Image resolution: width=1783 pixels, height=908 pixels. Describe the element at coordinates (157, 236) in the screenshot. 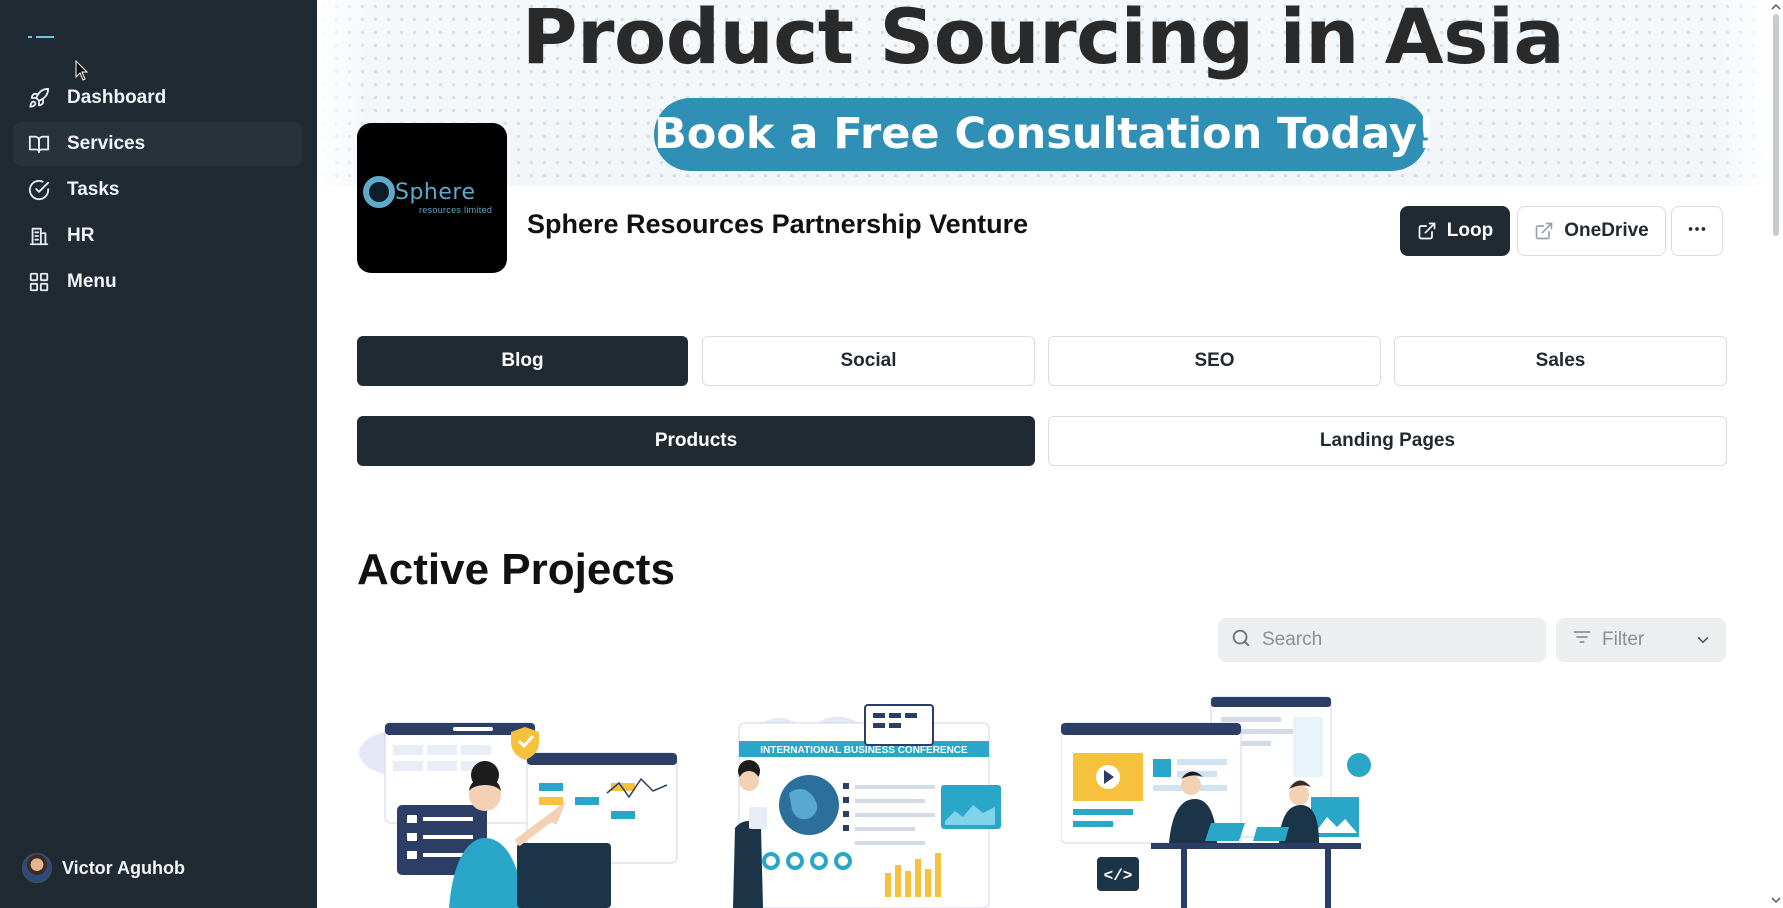

I see `sidebar-item-hr: HR` at that location.